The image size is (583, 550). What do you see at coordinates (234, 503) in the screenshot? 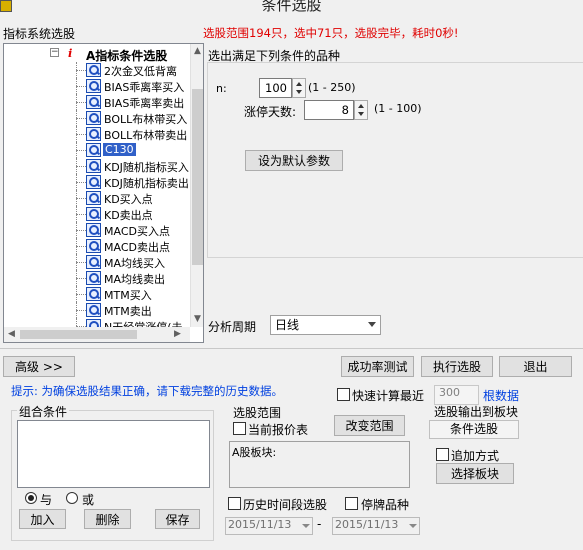
I see `history-period-checkbox` at bounding box center [234, 503].